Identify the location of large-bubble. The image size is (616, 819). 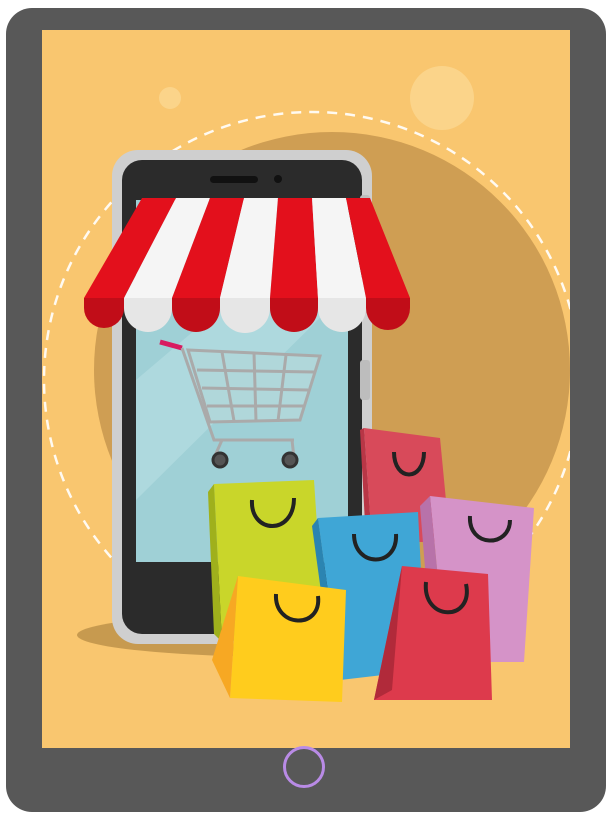
(442, 98).